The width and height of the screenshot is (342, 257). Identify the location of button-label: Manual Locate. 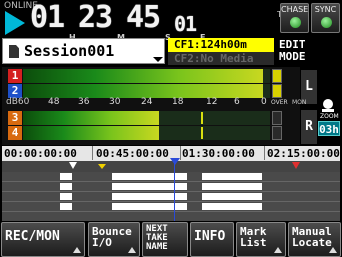
(312, 237).